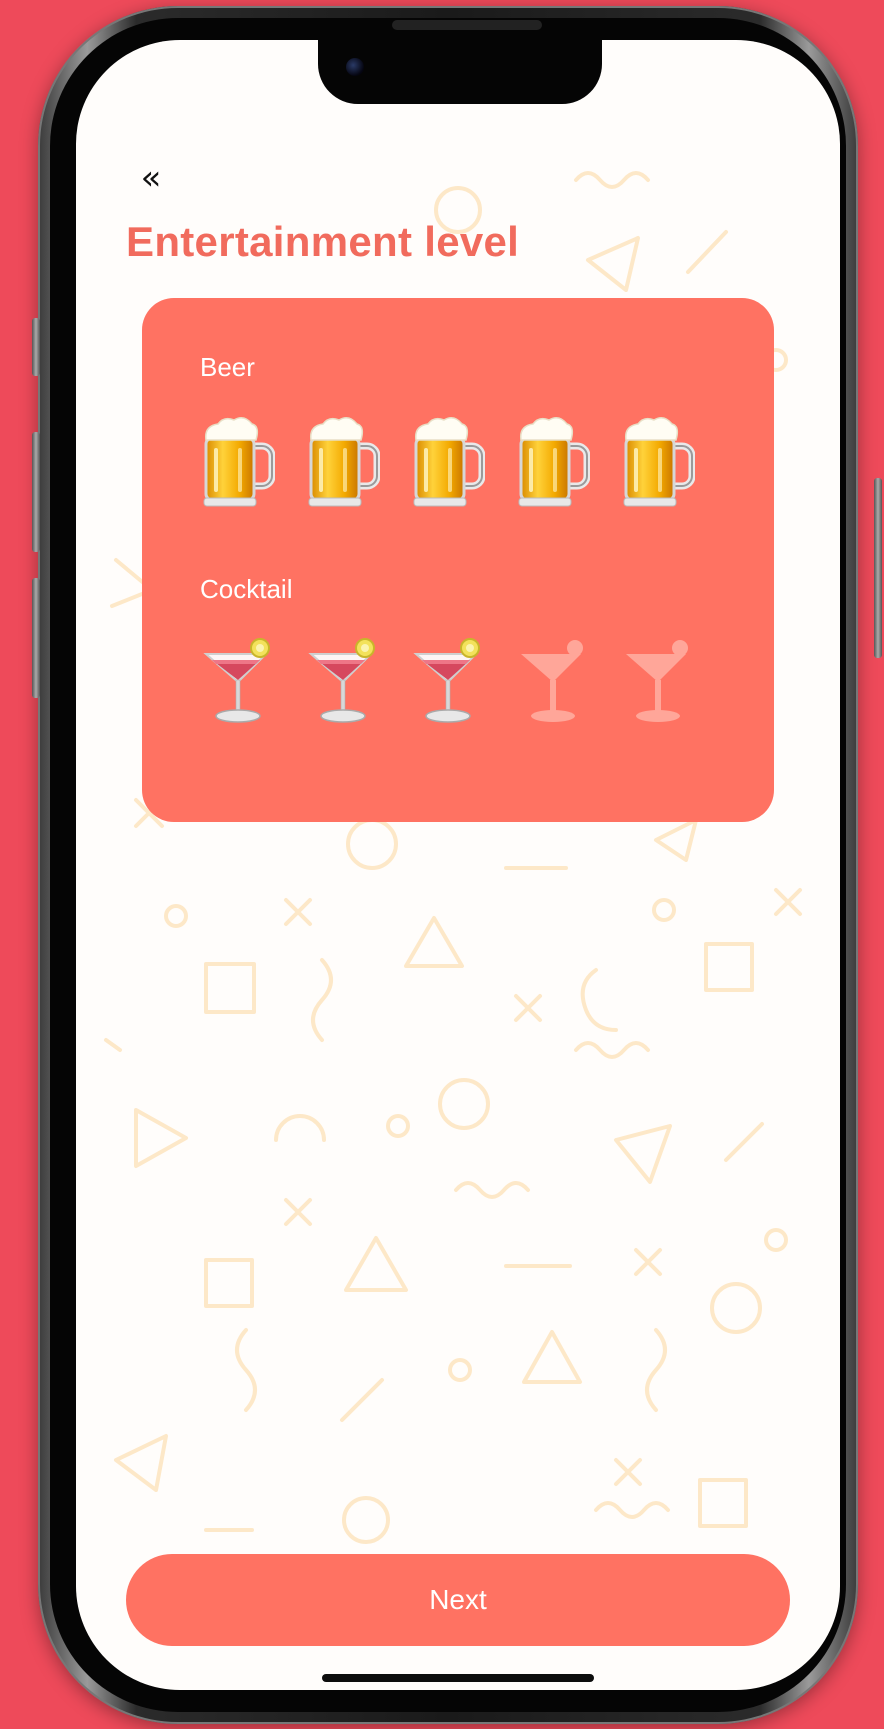 Image resolution: width=884 pixels, height=1729 pixels. What do you see at coordinates (36, 492) in the screenshot?
I see `volume-up-button` at bounding box center [36, 492].